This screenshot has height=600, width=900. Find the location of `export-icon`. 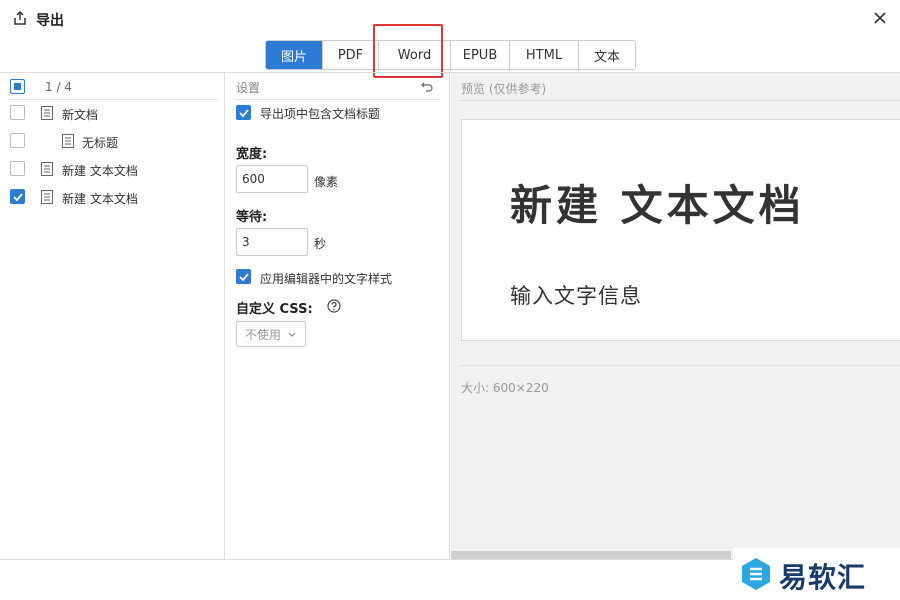

export-icon is located at coordinates (20, 17).